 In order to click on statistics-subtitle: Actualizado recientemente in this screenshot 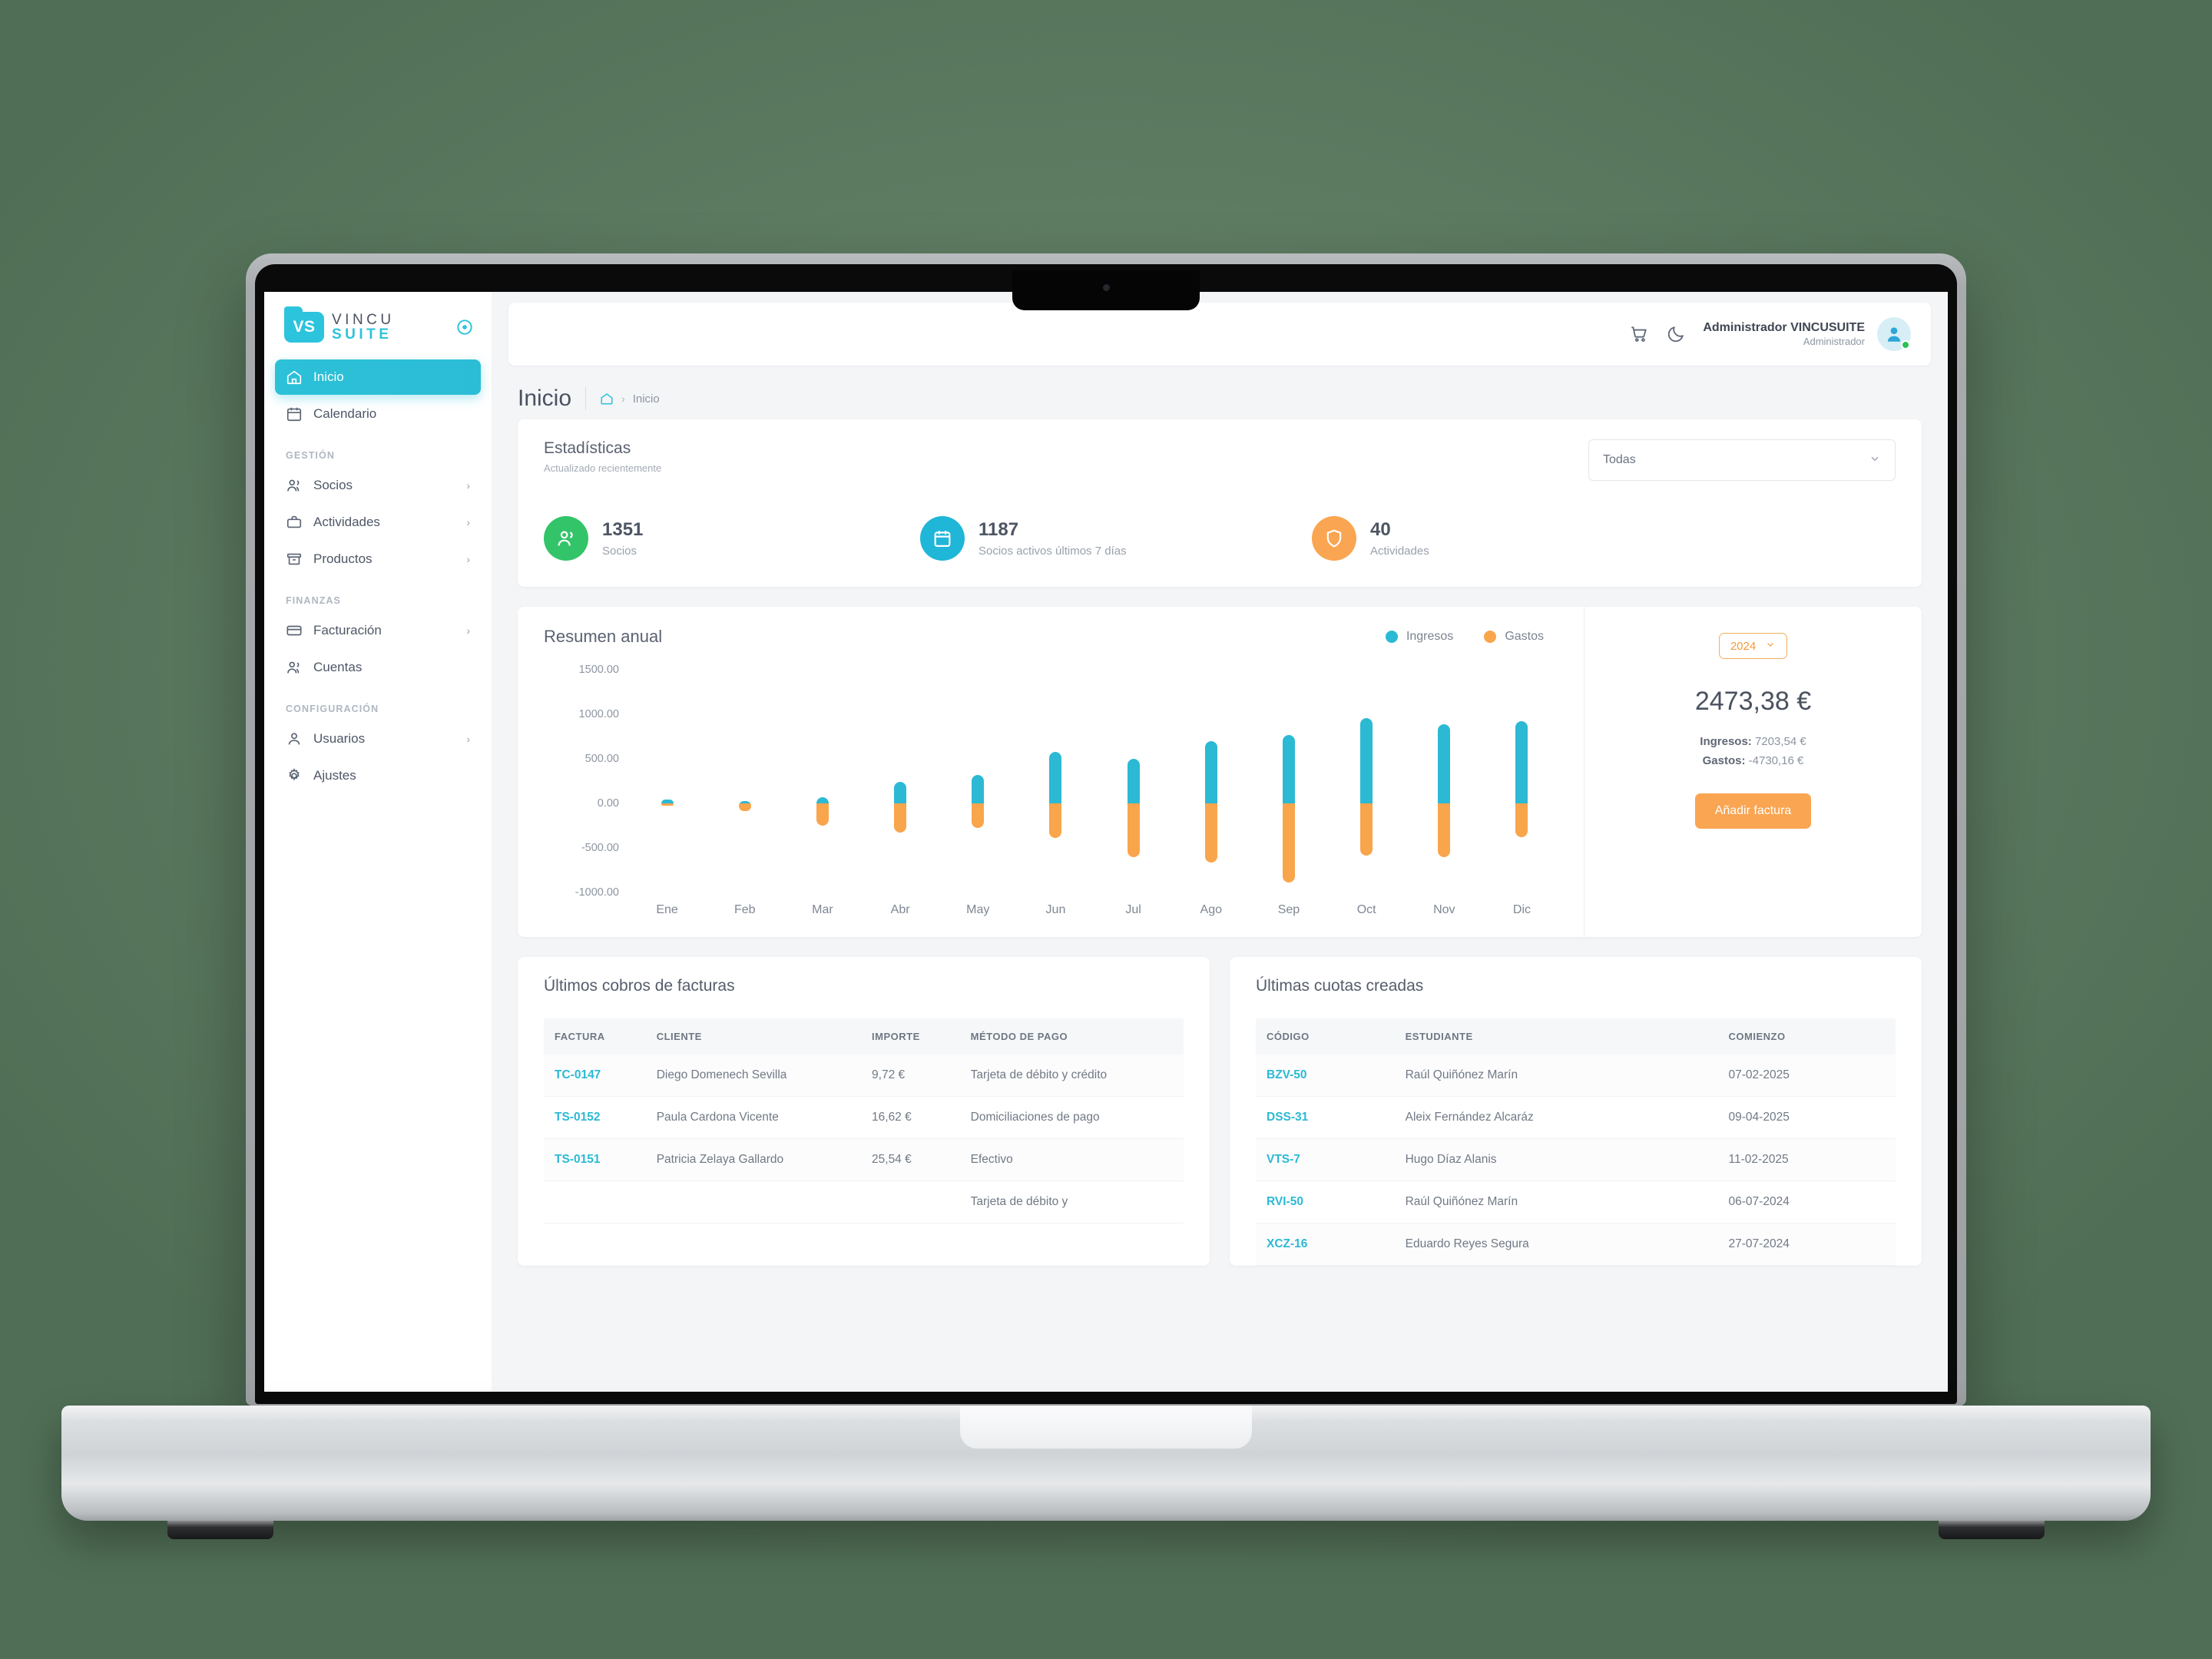, I will do `click(603, 468)`.